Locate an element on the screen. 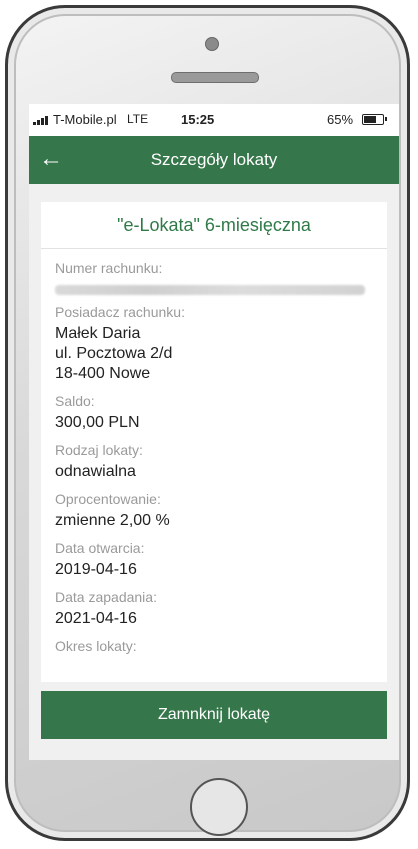  battery-tip is located at coordinates (386, 119).